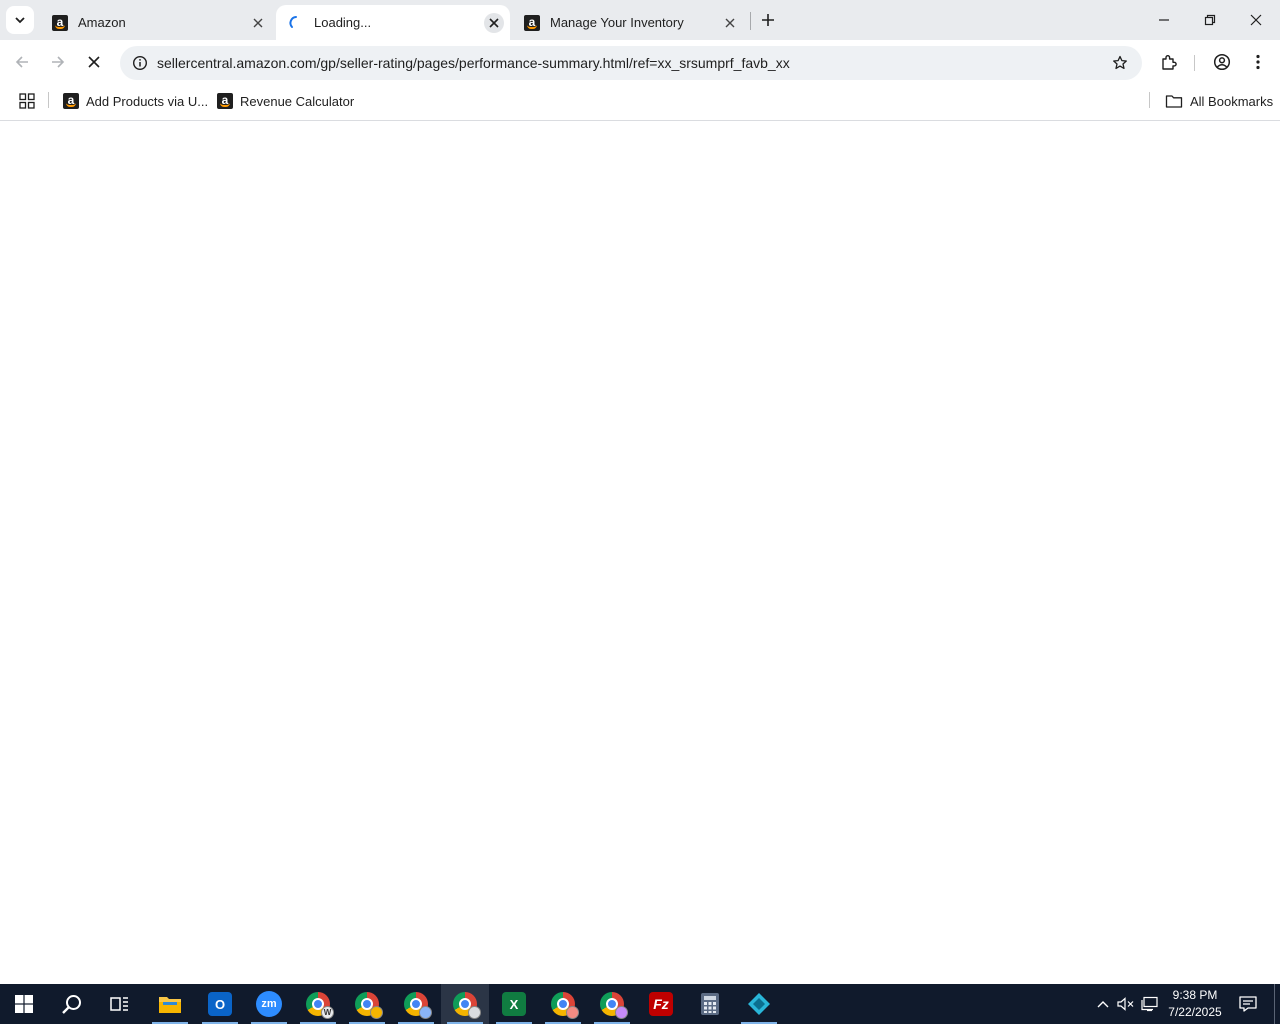 The width and height of the screenshot is (1280, 1024). I want to click on chevron-down-icon, so click(20, 20).